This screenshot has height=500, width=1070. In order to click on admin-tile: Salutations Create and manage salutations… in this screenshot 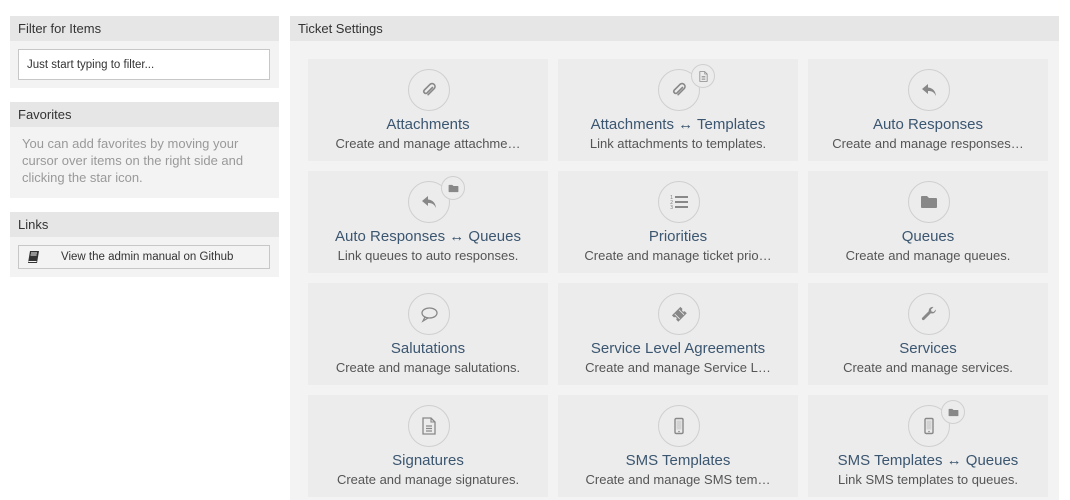, I will do `click(428, 334)`.